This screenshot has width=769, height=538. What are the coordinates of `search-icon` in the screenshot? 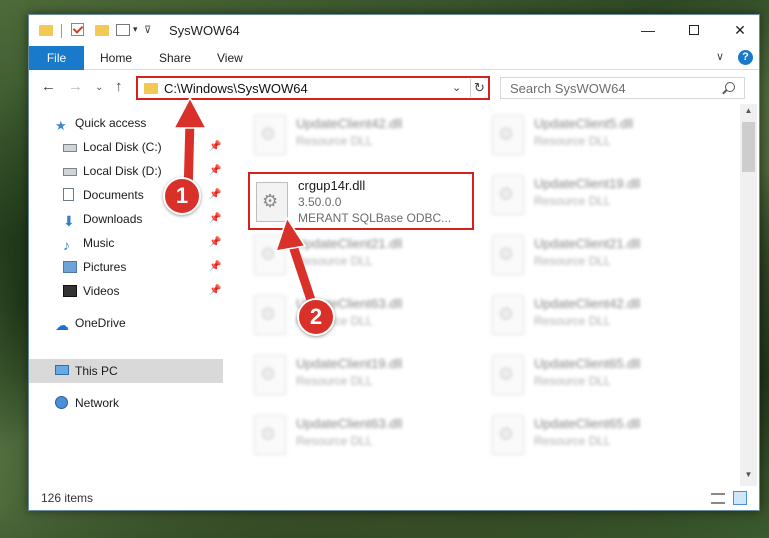 It's located at (730, 87).